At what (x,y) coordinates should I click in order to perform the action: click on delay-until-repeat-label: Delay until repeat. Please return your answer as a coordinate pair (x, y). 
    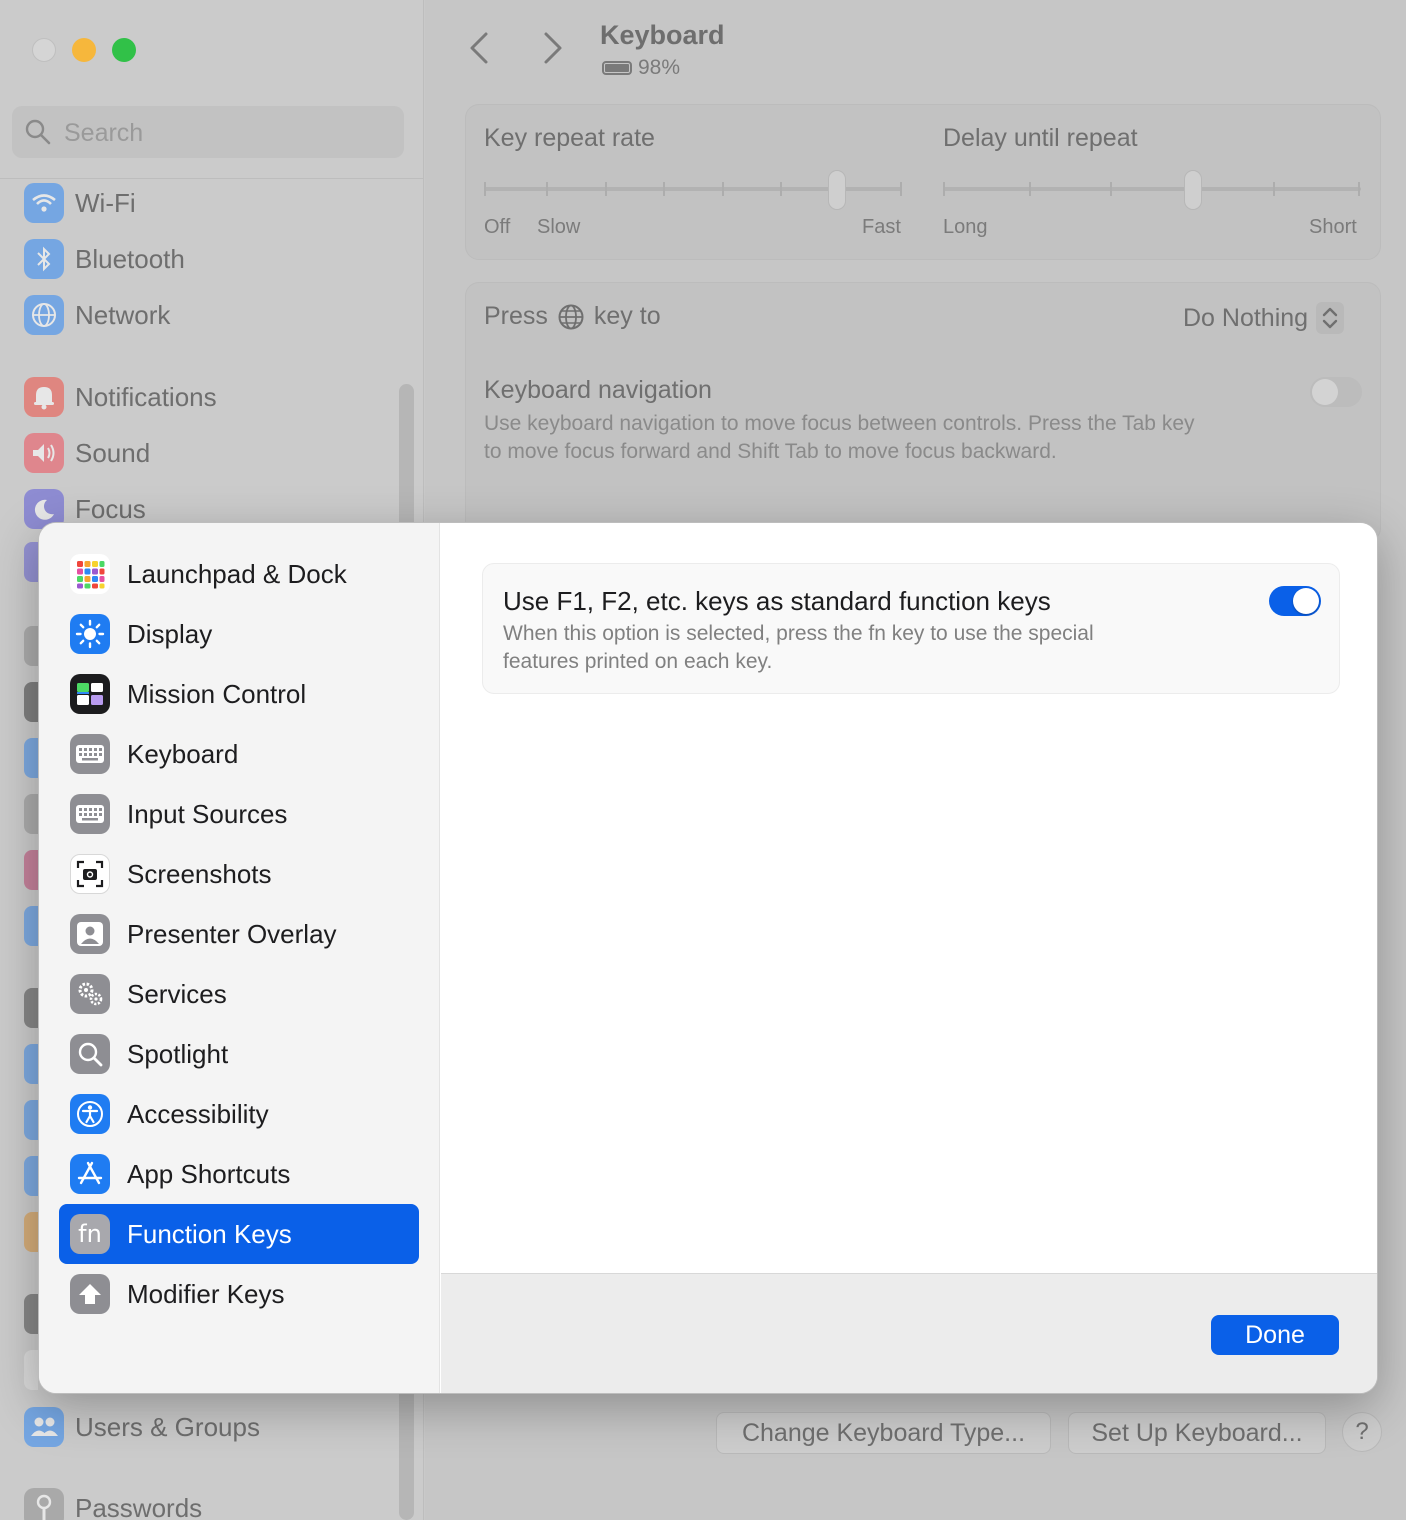
    Looking at the image, I should click on (1040, 138).